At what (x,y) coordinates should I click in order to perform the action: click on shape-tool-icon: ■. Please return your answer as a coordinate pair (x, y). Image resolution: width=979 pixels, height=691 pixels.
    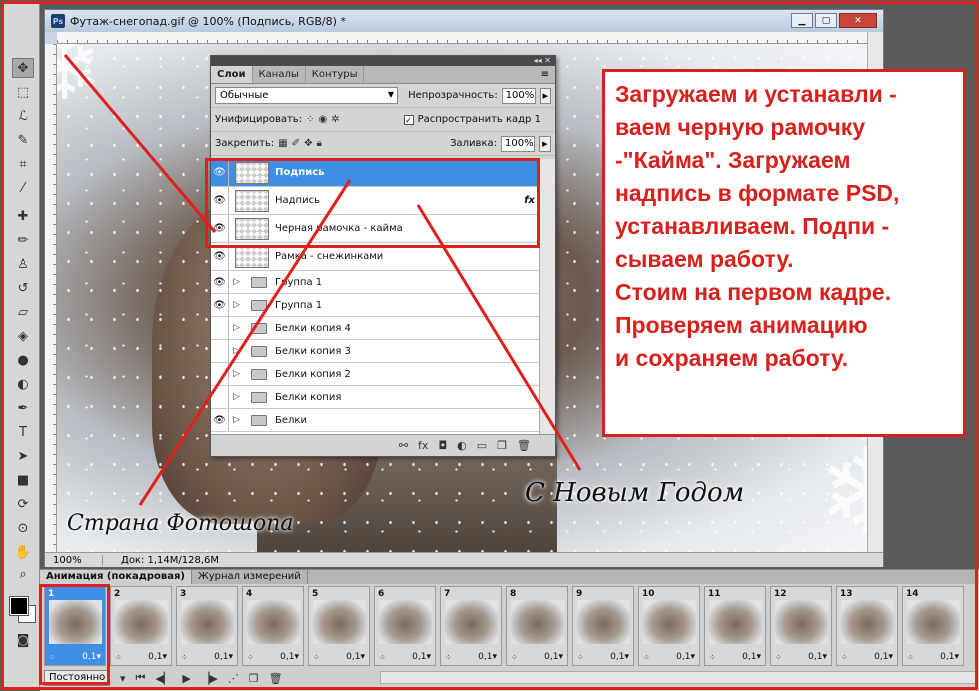
    Looking at the image, I should click on (23, 480).